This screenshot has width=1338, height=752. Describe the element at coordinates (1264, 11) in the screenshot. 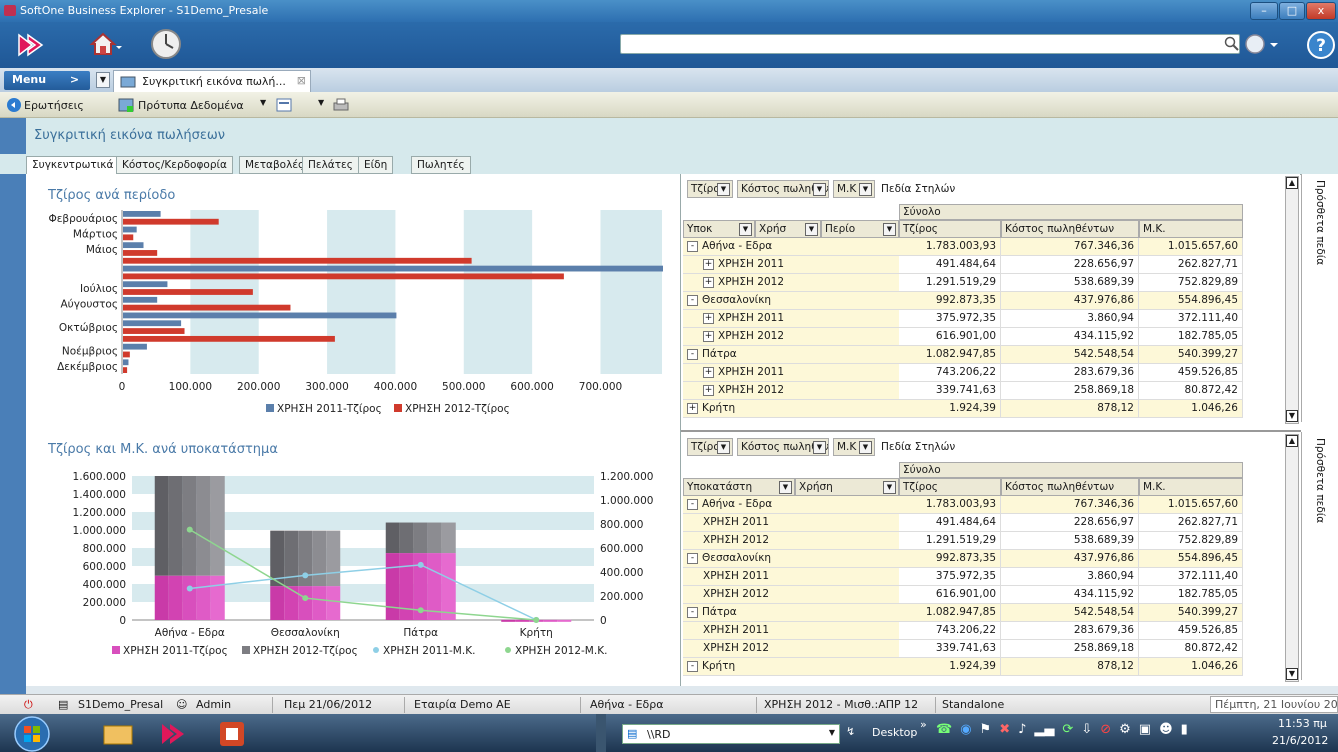

I see `minimize-button: –` at that location.